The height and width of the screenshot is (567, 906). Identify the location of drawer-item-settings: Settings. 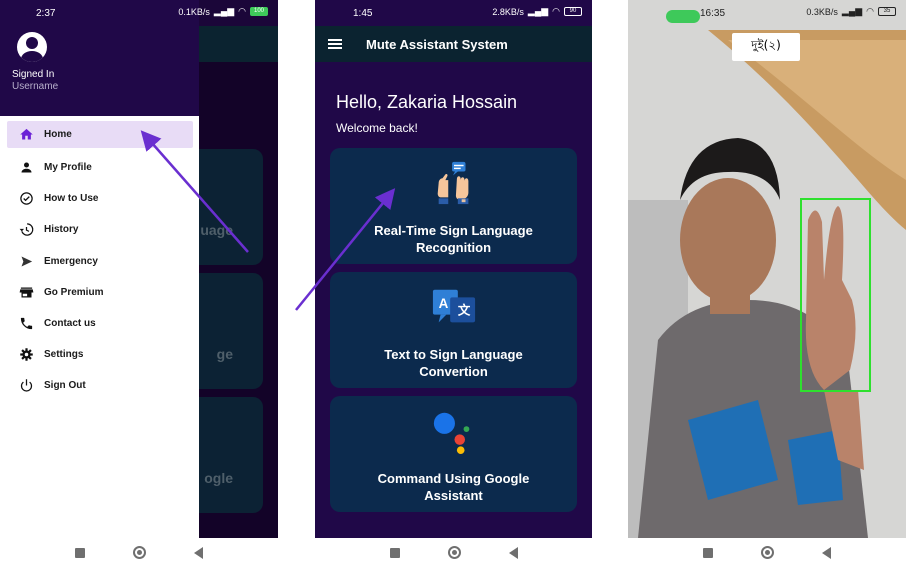
(99, 354).